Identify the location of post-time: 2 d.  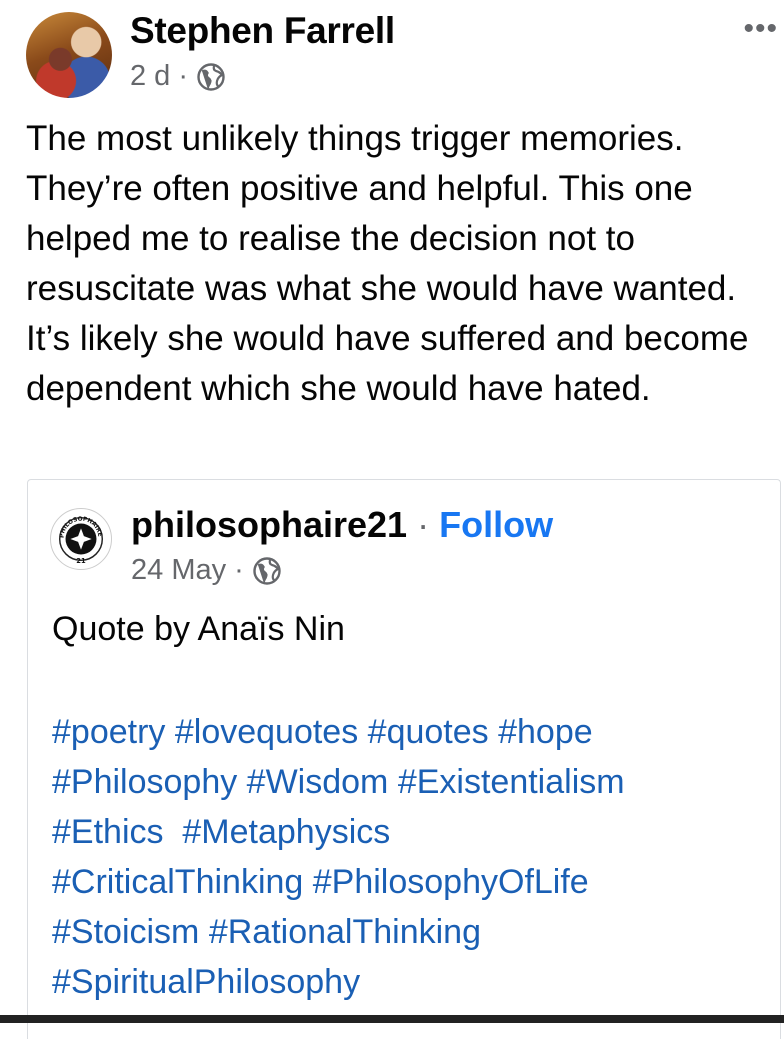
(150, 76).